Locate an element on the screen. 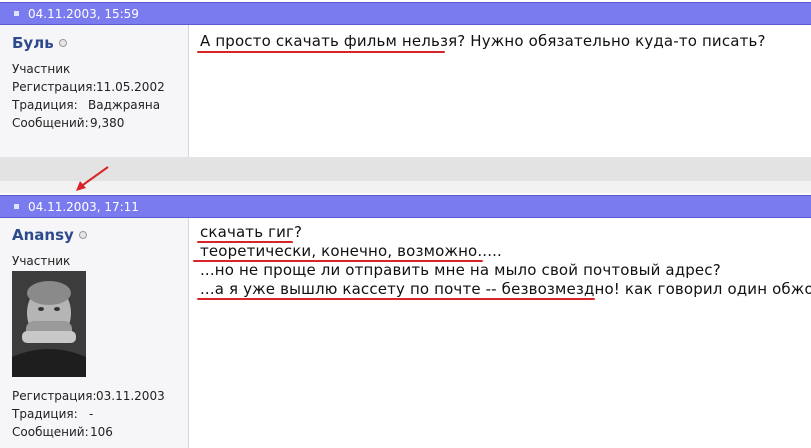 This screenshot has height=448, width=811. info-tradition: Традиция: Ваджраяна is located at coordinates (86, 105).